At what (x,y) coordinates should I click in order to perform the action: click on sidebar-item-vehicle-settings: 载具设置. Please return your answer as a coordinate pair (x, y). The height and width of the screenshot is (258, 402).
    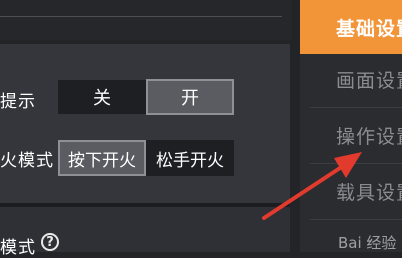
    Looking at the image, I should click on (351, 191).